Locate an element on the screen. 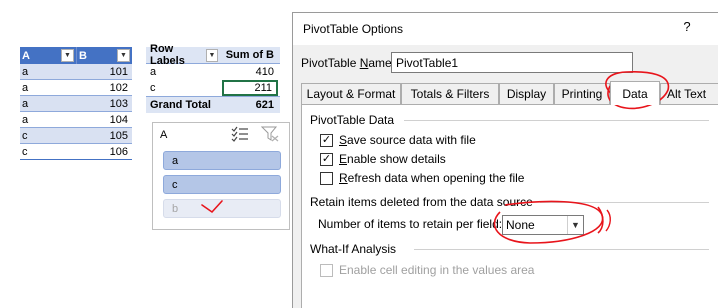 The width and height of the screenshot is (718, 308). group-what-if: What-If Analysis is located at coordinates (353, 249).